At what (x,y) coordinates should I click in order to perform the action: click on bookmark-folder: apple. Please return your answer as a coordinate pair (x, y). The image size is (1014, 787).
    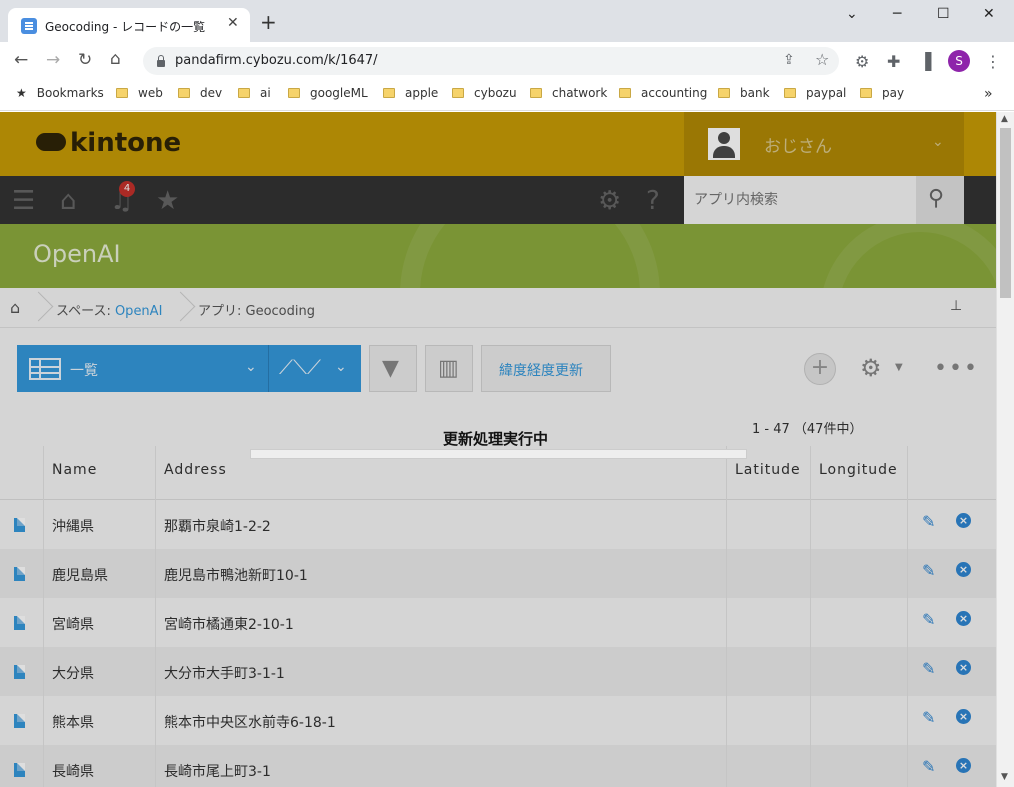
    Looking at the image, I should click on (410, 95).